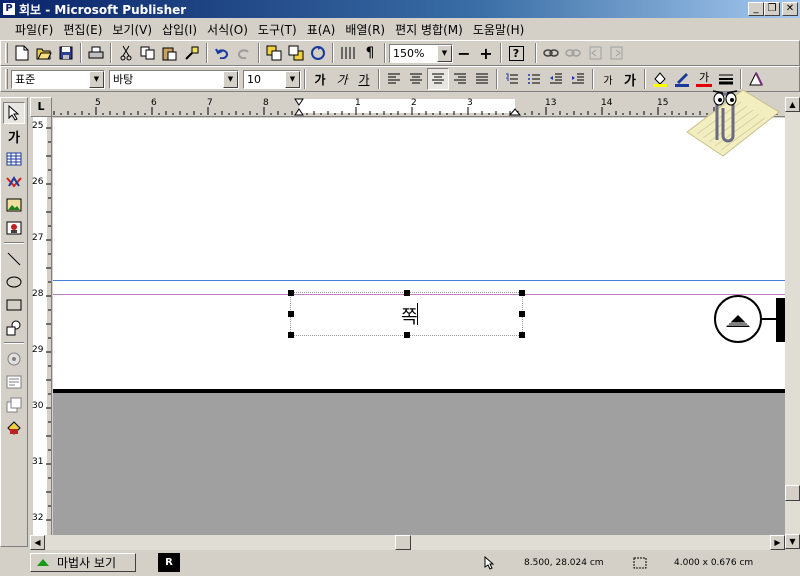  Describe the element at coordinates (14, 182) in the screenshot. I see `wordart-tool-icon` at that location.